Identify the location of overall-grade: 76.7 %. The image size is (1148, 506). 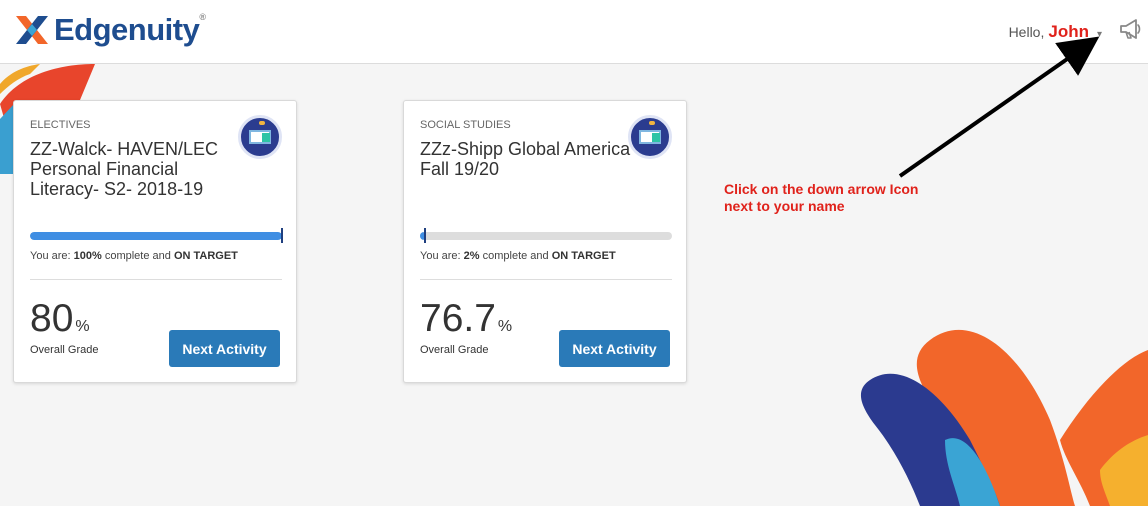
(466, 319).